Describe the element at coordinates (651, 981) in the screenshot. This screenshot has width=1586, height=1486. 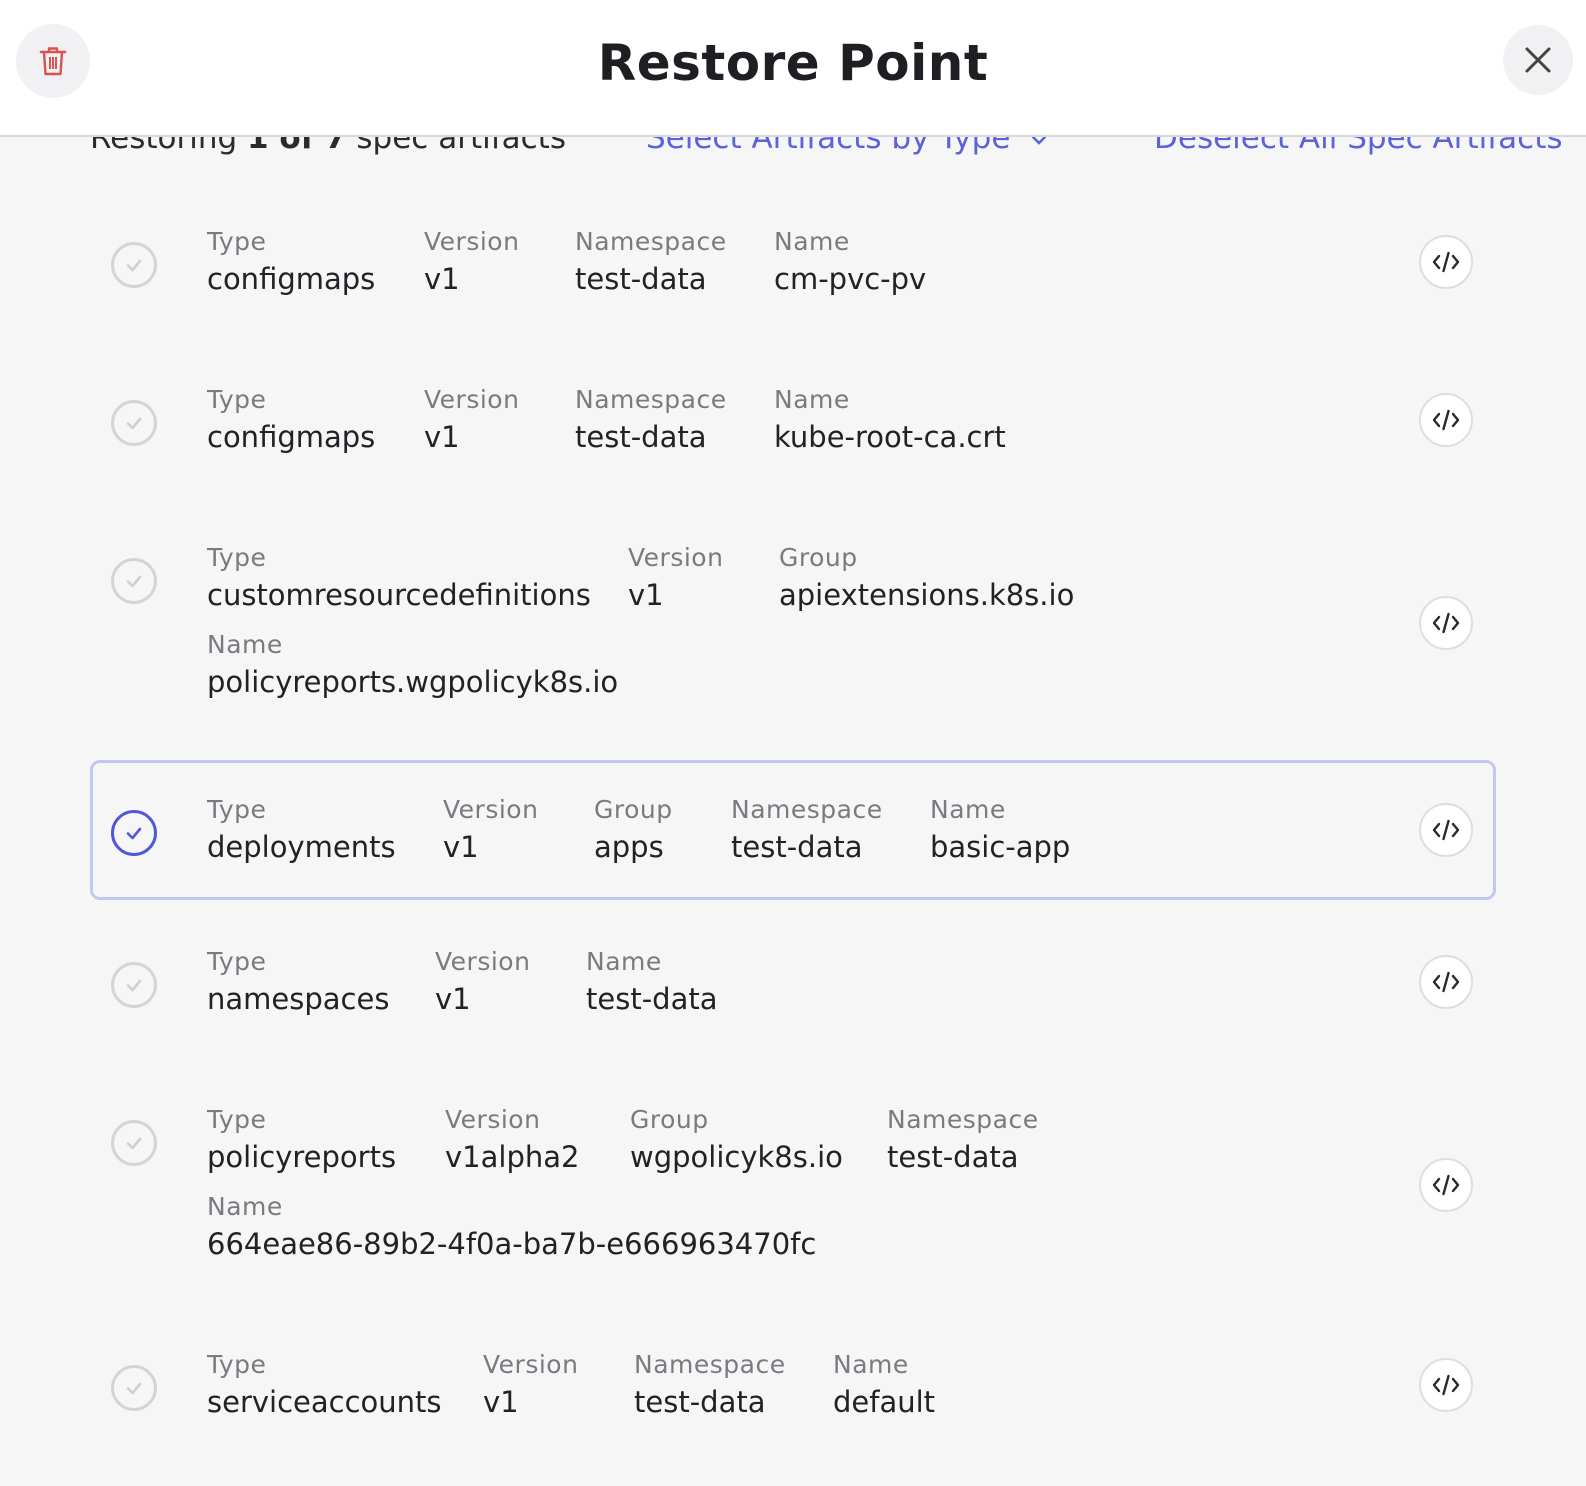
I see `artifact-field-name: Name test-data` at that location.